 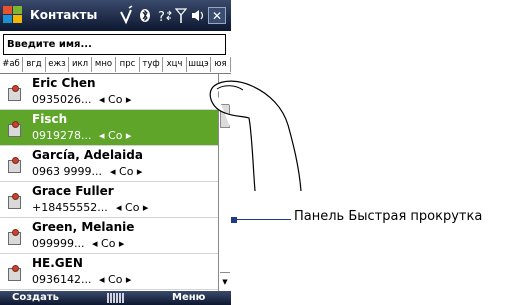 What do you see at coordinates (197, 15) in the screenshot?
I see `speaker-icon` at bounding box center [197, 15].